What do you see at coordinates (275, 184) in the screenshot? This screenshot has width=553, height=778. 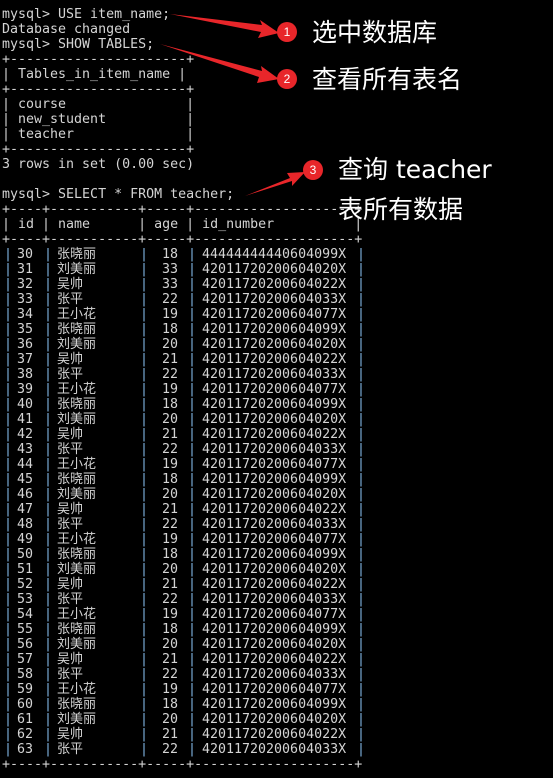 I see `arrow-3-icon` at bounding box center [275, 184].